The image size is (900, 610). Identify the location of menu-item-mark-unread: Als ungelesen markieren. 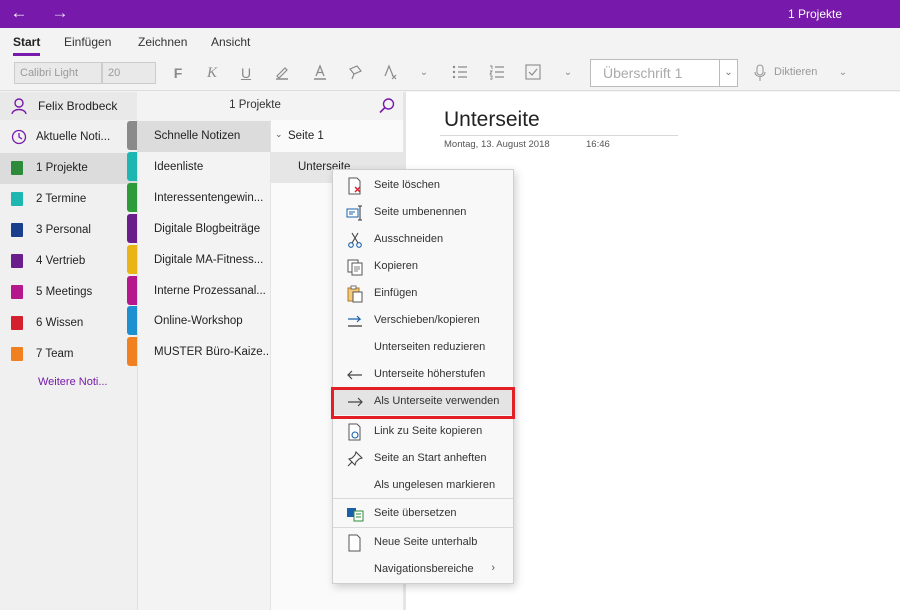
(423, 485).